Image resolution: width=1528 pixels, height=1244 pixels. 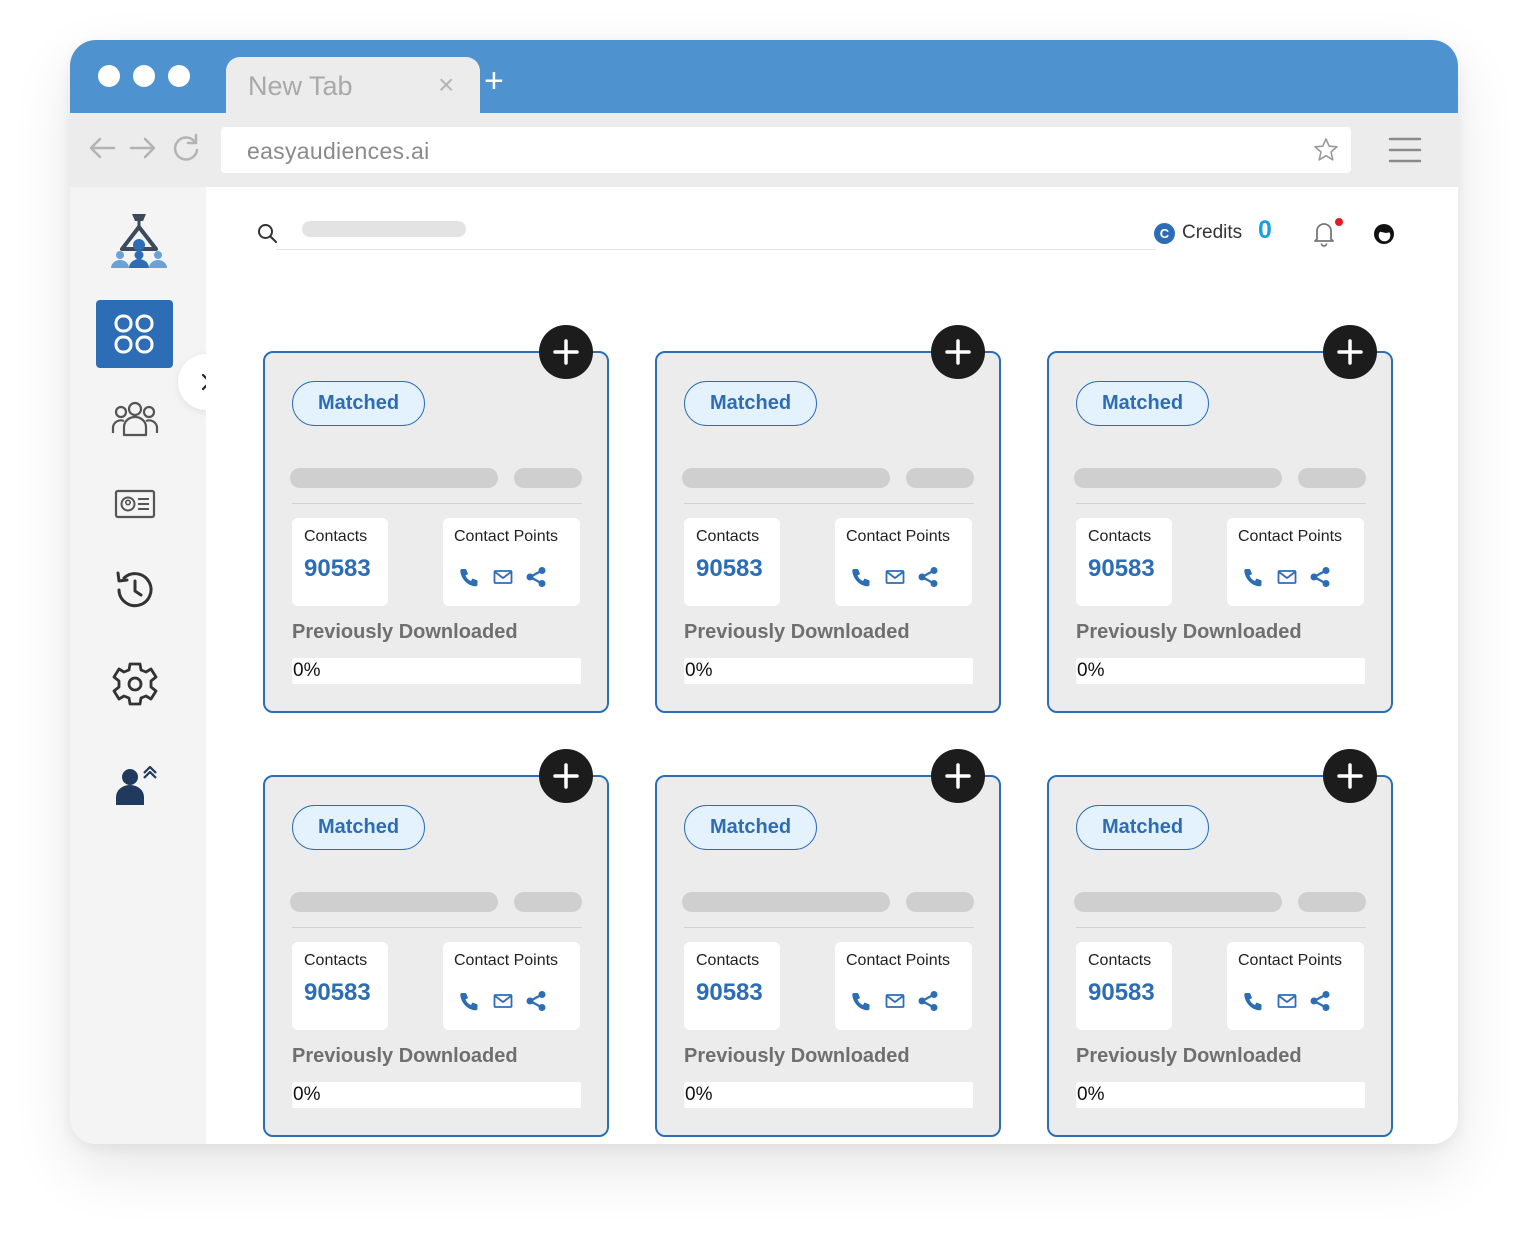 What do you see at coordinates (135, 420) in the screenshot?
I see `users-group-icon` at bounding box center [135, 420].